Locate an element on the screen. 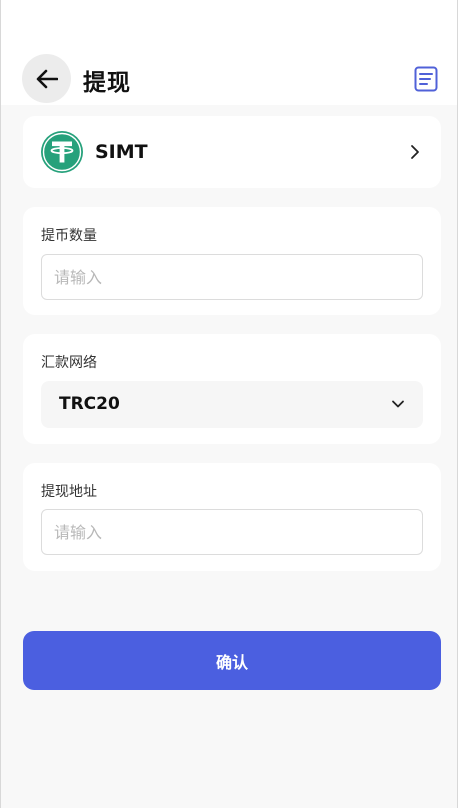  network-selected-value: TRC20 is located at coordinates (89, 404).